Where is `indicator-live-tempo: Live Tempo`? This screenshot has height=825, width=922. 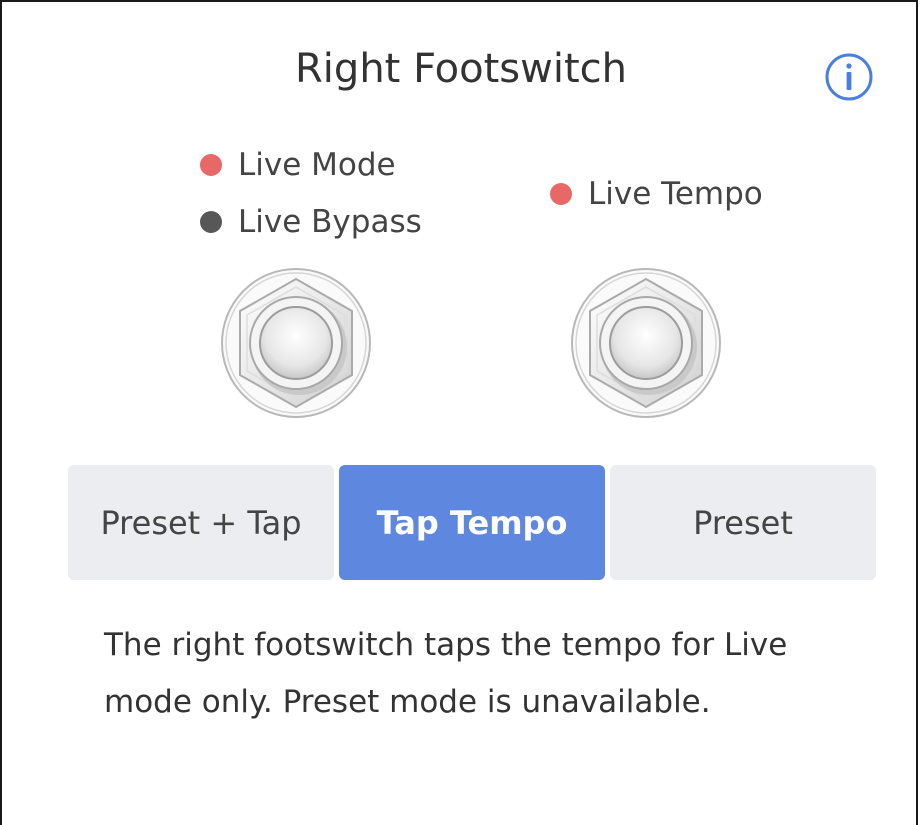 indicator-live-tempo: Live Tempo is located at coordinates (656, 194).